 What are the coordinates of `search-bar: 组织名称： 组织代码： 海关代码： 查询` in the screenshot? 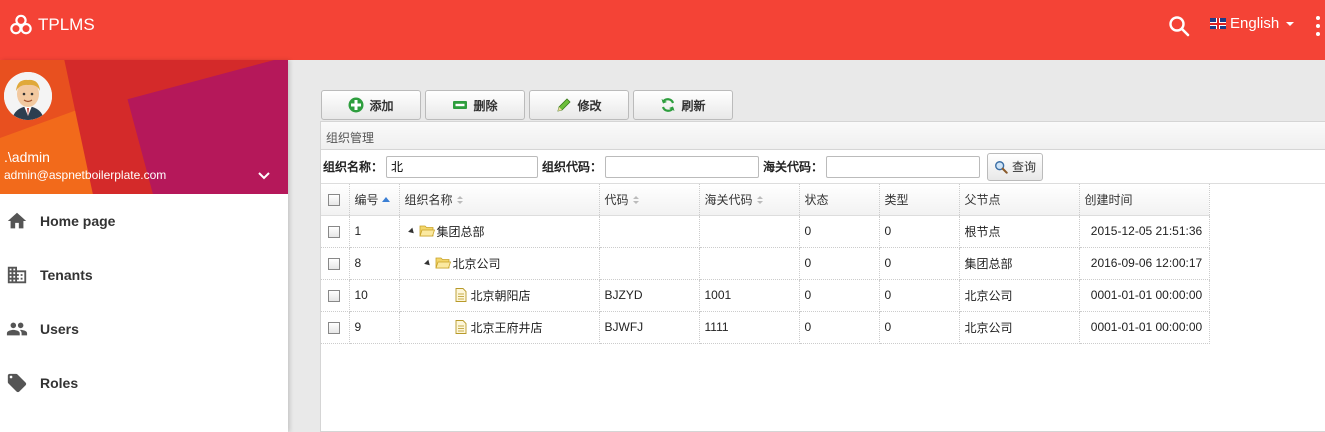 It's located at (823, 167).